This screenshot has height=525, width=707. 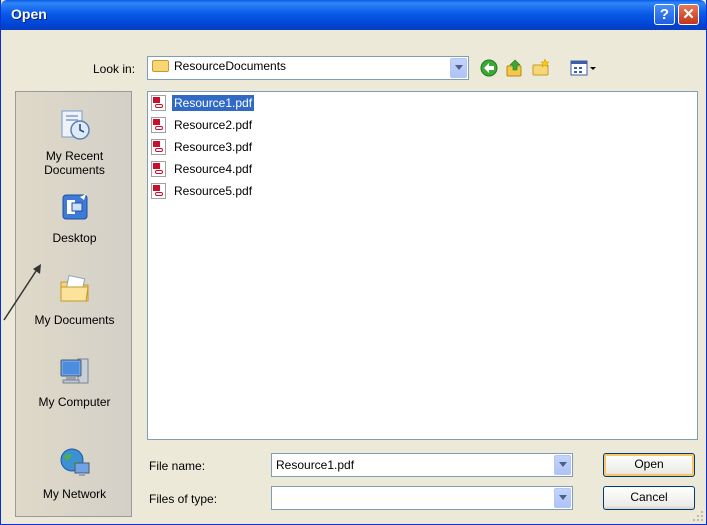 What do you see at coordinates (183, 499) in the screenshot?
I see `filetype-label: Files of type:` at bounding box center [183, 499].